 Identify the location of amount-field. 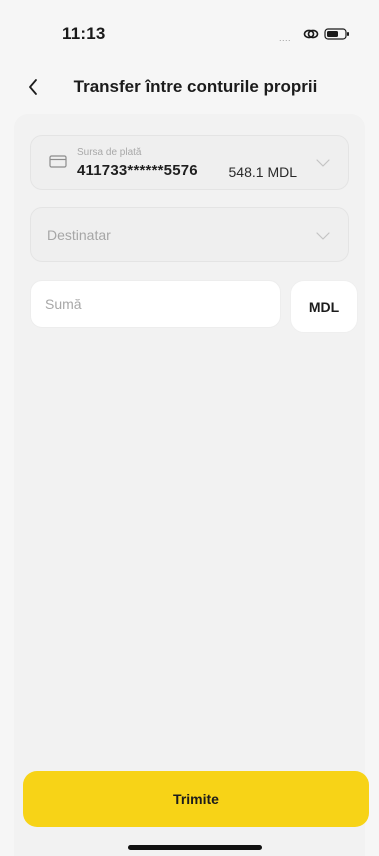
(155, 304).